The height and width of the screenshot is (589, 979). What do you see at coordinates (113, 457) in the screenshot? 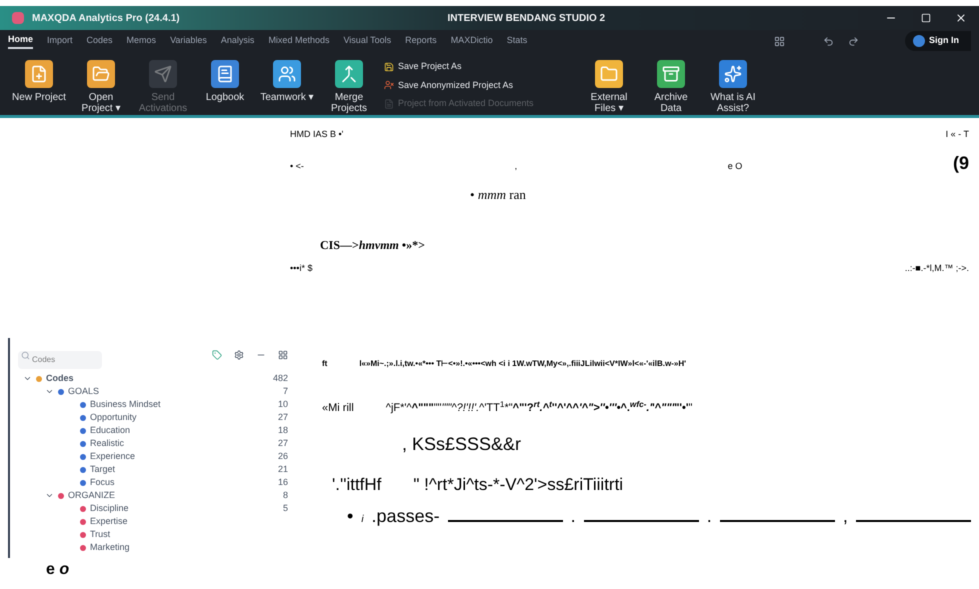
I see `code-label: Experience` at bounding box center [113, 457].